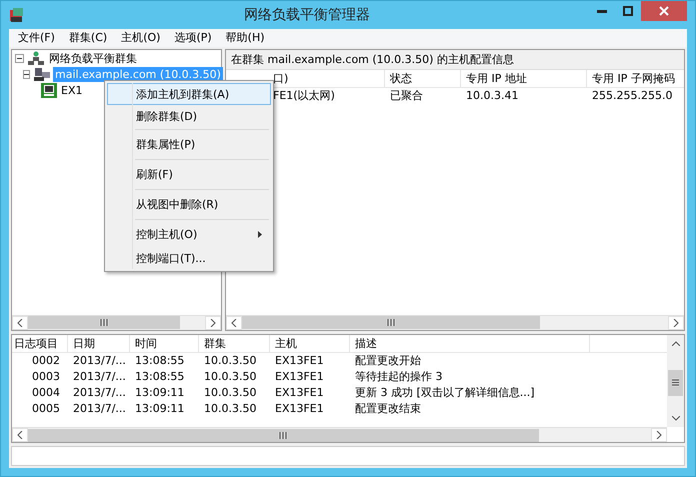 This screenshot has width=696, height=477. I want to click on table-cell: 配置更改结束, so click(388, 408).